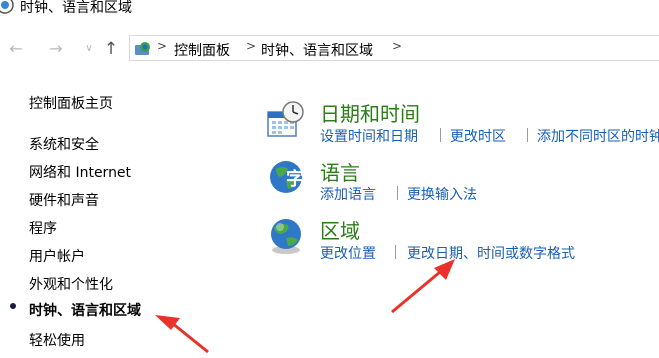 Image resolution: width=659 pixels, height=358 pixels. Describe the element at coordinates (80, 172) in the screenshot. I see `sidebar-item-network-internet: 网络和 Internet` at that location.